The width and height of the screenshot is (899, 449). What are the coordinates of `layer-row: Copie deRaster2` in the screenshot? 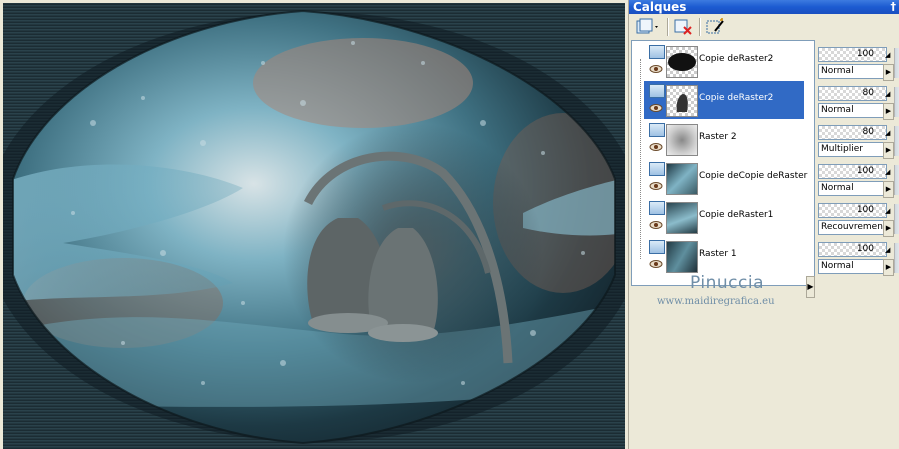 It's located at (724, 61).